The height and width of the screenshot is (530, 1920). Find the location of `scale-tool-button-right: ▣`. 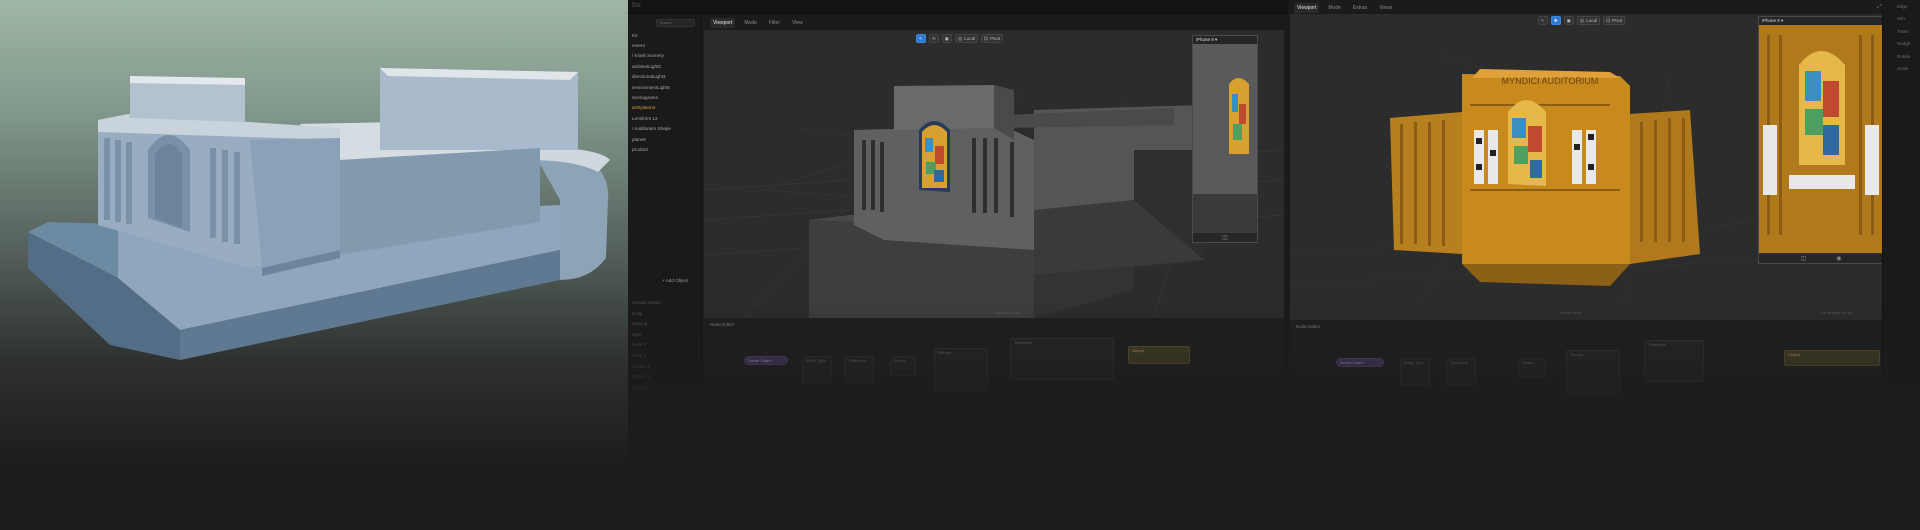

scale-tool-button-right: ▣ is located at coordinates (1568, 20).